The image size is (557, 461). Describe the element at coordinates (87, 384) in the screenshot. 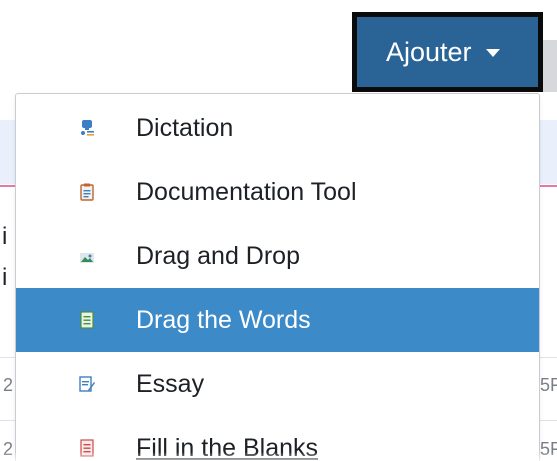

I see `essay-icon` at that location.